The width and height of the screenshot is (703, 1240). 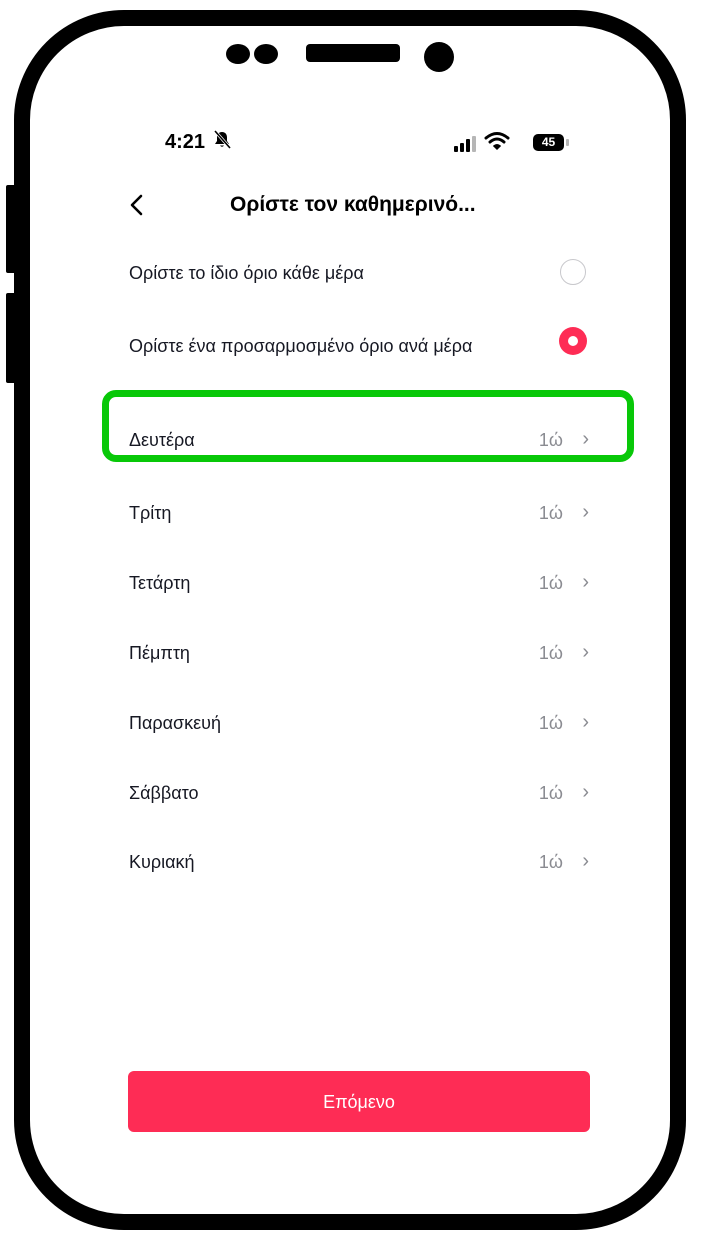 I want to click on day-row-saturday: Σάββατο 1ώ ›, so click(x=359, y=797).